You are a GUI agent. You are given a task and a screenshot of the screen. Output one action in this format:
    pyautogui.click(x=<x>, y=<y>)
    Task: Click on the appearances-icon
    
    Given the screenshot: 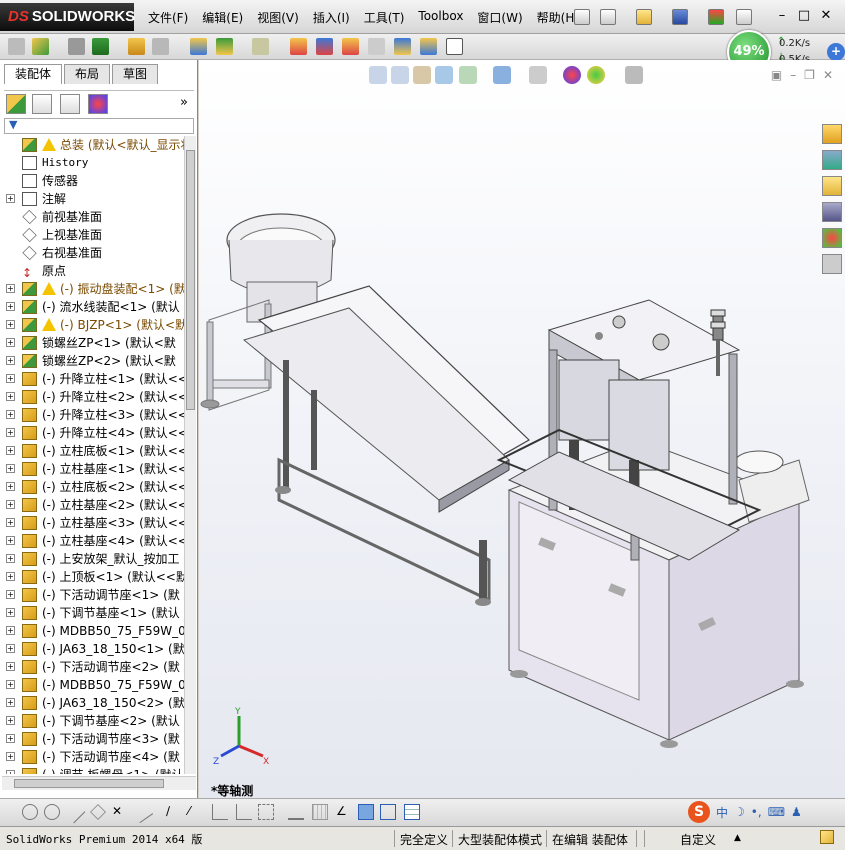 What is the action you would take?
    pyautogui.click(x=832, y=238)
    